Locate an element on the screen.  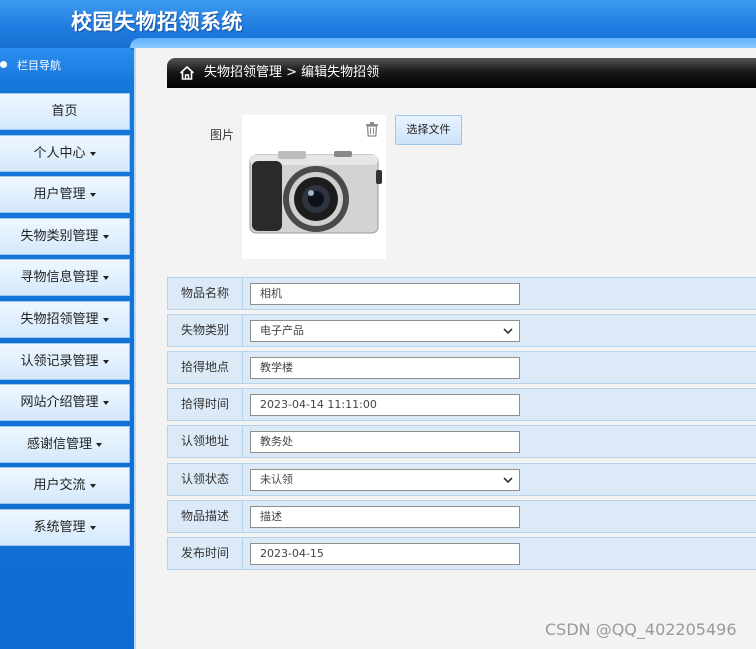
sidebar-item-site-intro-management: 网站介绍管理 is located at coordinates (65, 402).